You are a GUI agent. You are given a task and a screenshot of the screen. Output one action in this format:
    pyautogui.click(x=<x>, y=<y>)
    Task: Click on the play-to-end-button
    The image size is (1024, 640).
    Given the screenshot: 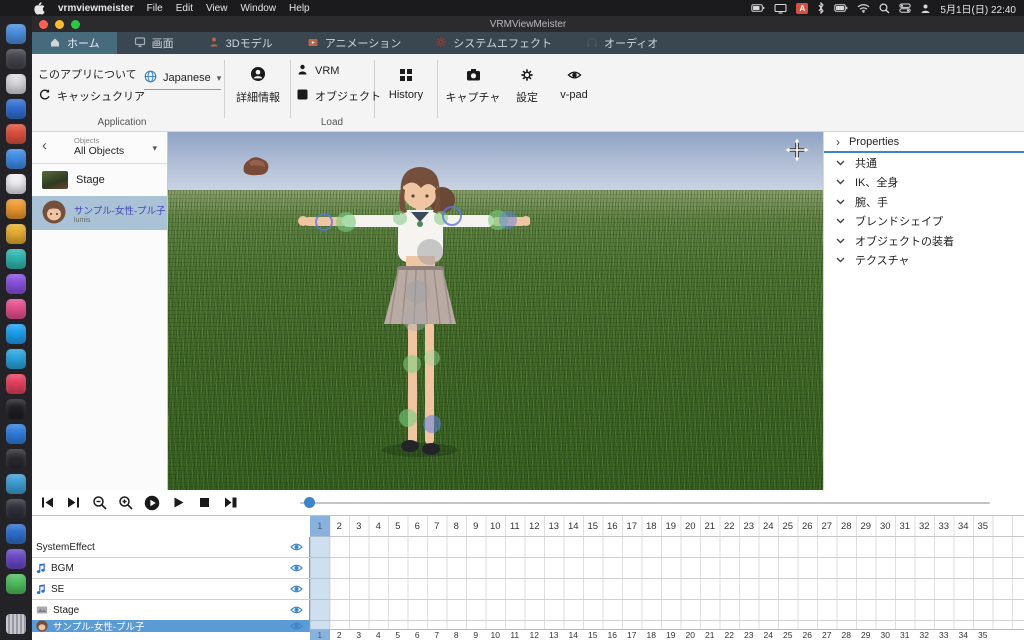 What is the action you would take?
    pyautogui.click(x=230, y=502)
    